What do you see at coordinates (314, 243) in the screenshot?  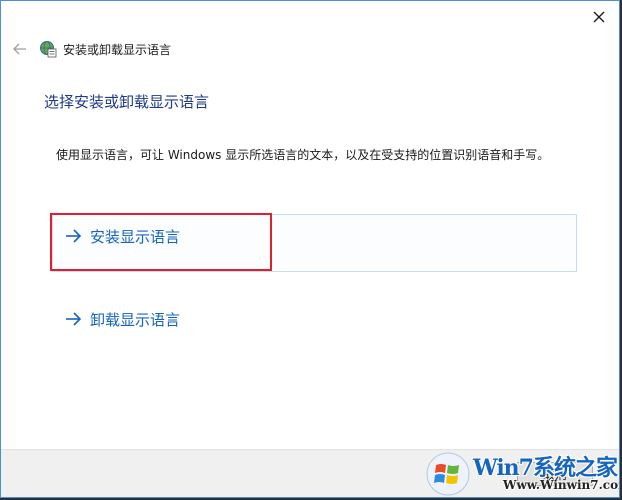 I see `install-display-language-option: 安装显示语言` at bounding box center [314, 243].